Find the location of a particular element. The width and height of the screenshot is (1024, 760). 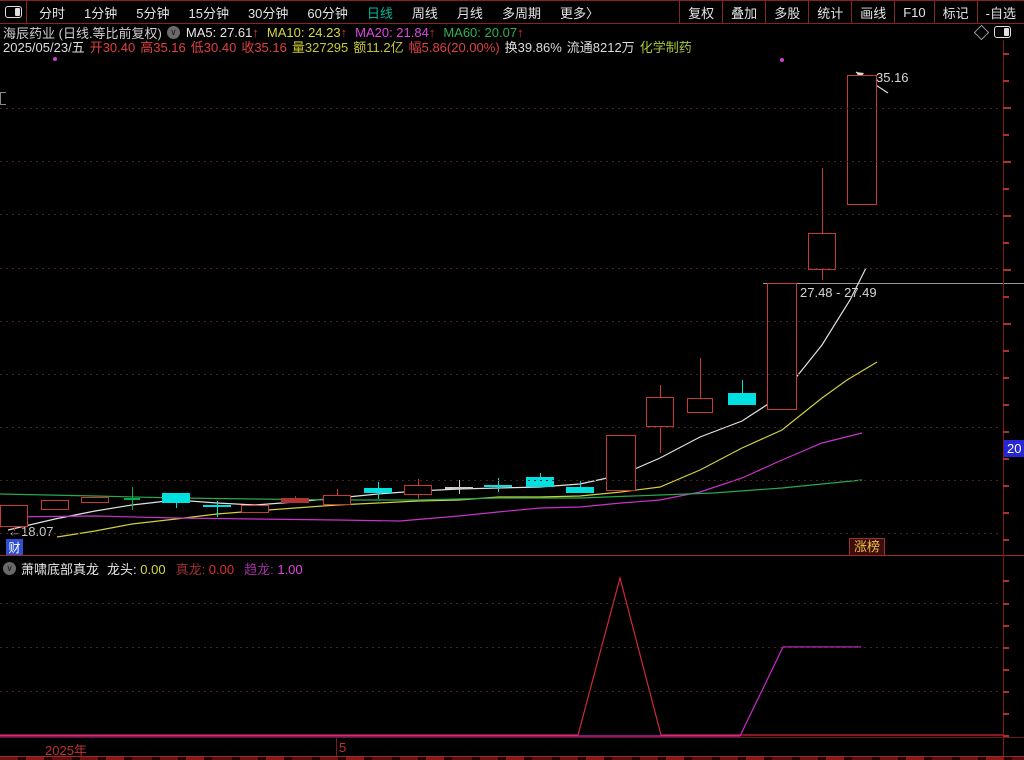

period-tab: 15分钟 is located at coordinates (208, 12).